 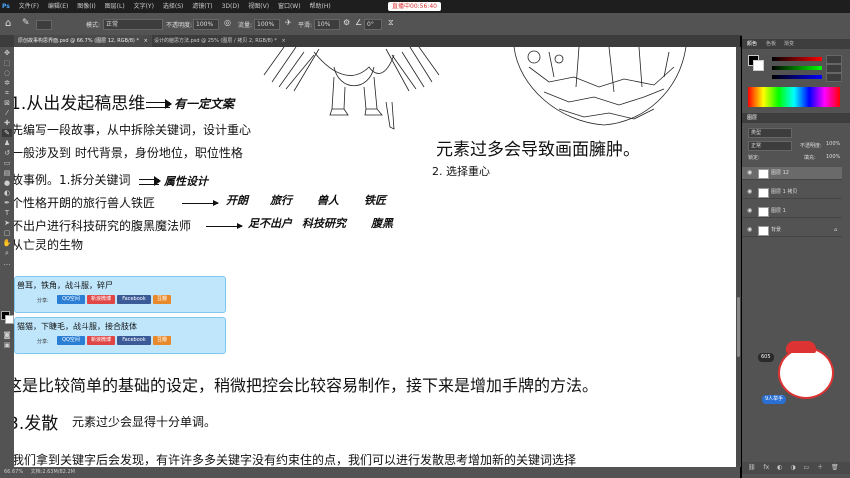 I want to click on brush-size-preset, so click(x=44, y=25).